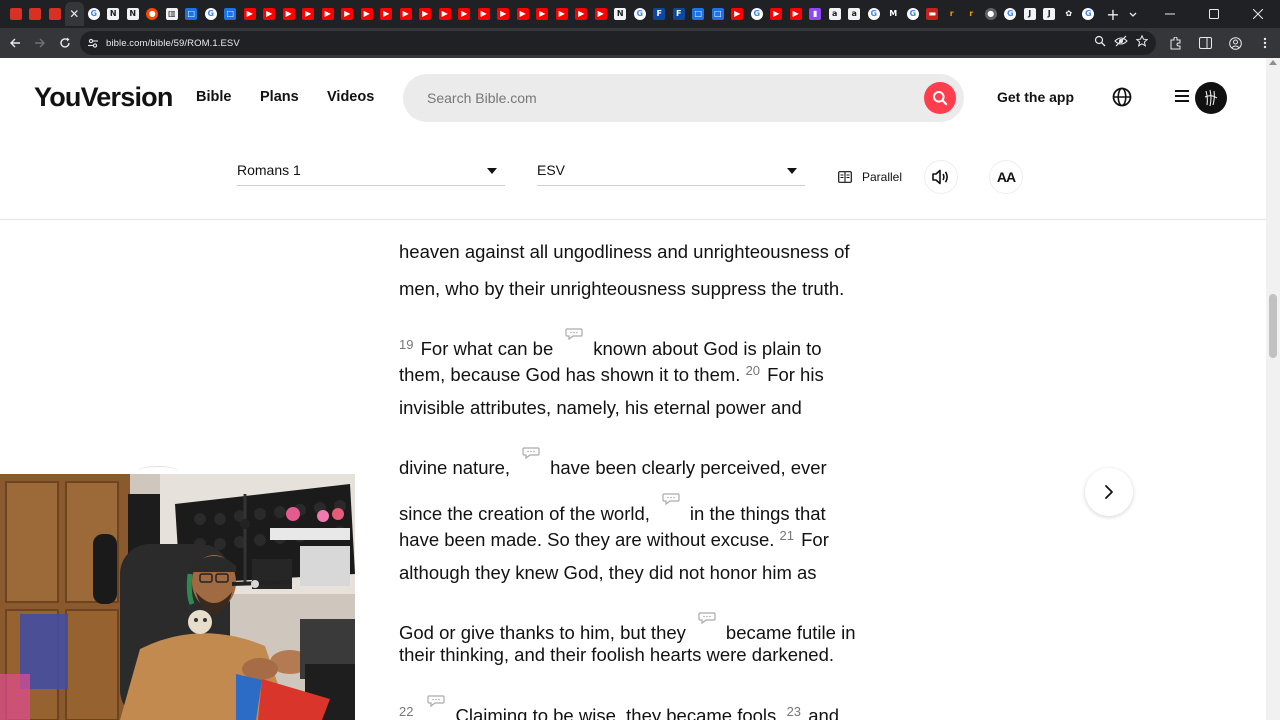 Image resolution: width=1280 pixels, height=720 pixels. Describe the element at coordinates (1273, 62) in the screenshot. I see `scroll-up-arrow-icon` at that location.